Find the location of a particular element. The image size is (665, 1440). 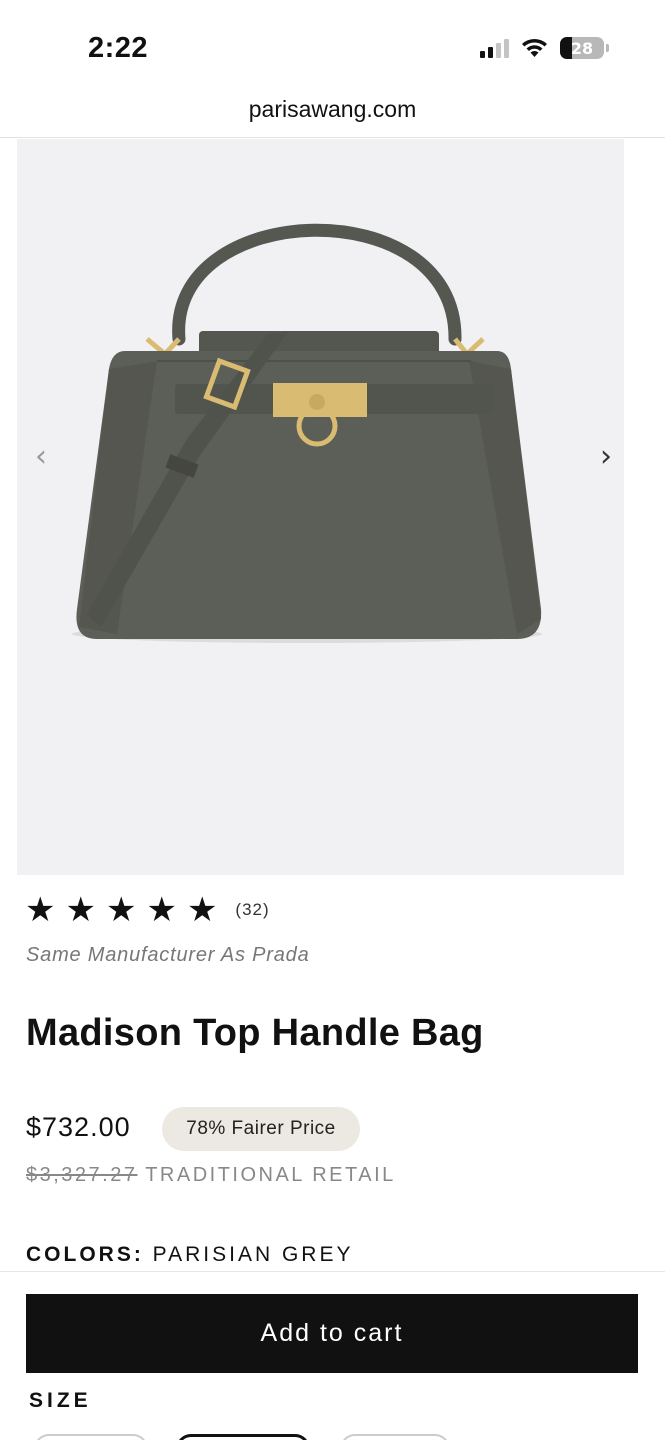

colors-value: PARISIAN GREY is located at coordinates (253, 1254).